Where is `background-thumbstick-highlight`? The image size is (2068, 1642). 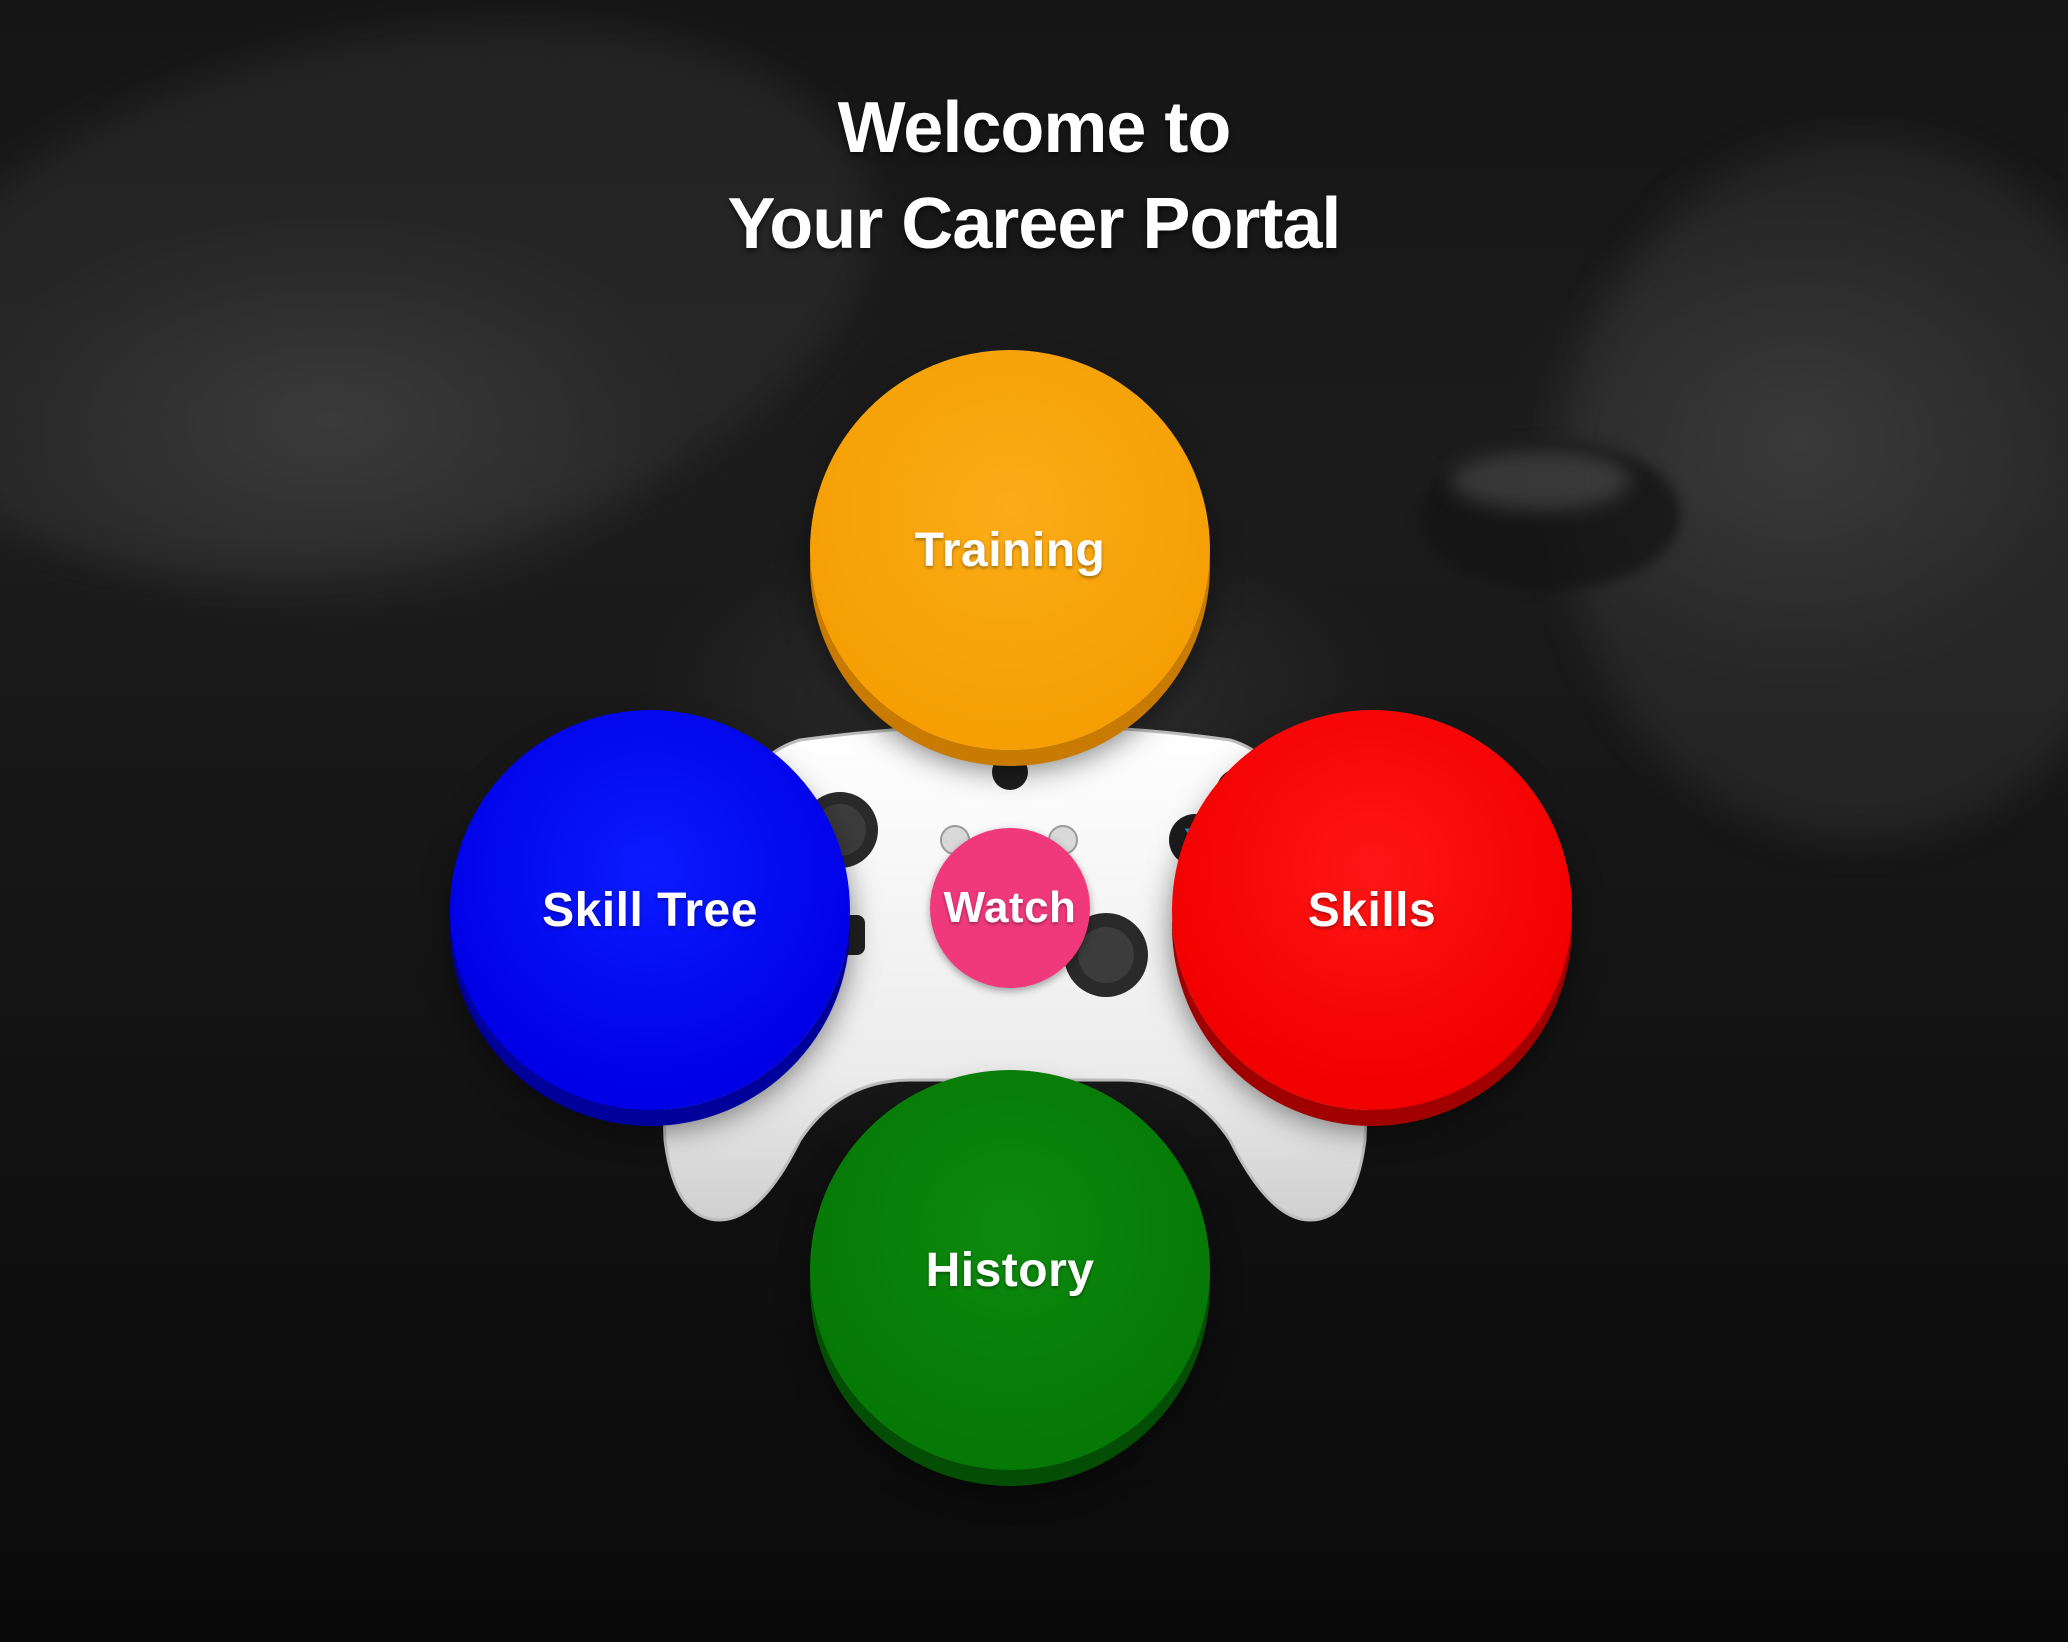
background-thumbstick-highlight is located at coordinates (1540, 480).